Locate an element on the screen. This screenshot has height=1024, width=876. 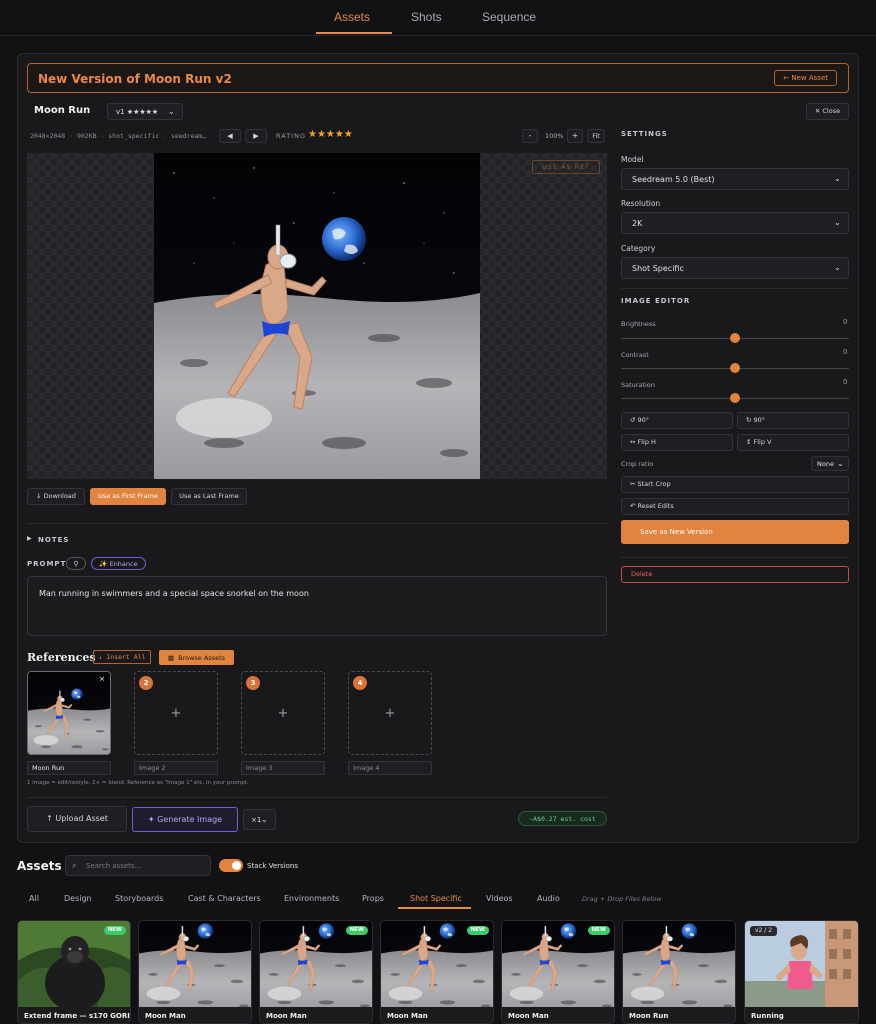
category-select: Shot Specific ⌄ is located at coordinates (735, 268).